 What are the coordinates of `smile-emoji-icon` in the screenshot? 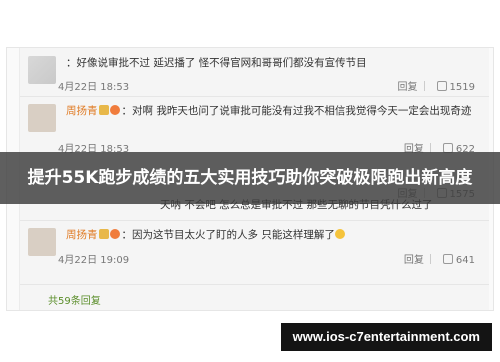 It's located at (339, 234).